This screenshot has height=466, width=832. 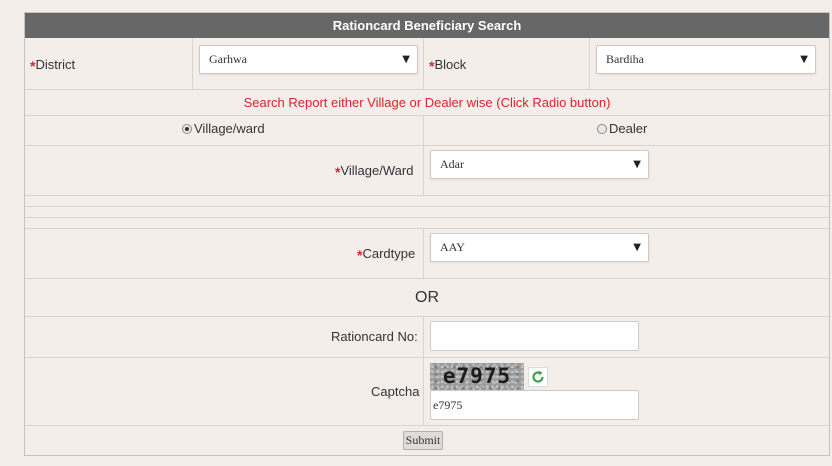 I want to click on village-label: *Village/Ward, so click(x=374, y=171).